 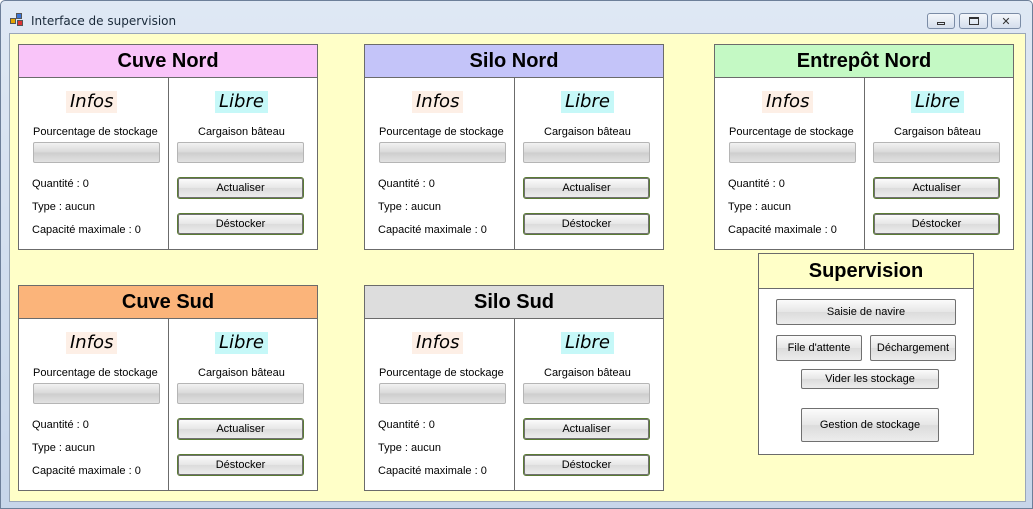 I want to click on dechargement-button: Déchargement, so click(x=913, y=348).